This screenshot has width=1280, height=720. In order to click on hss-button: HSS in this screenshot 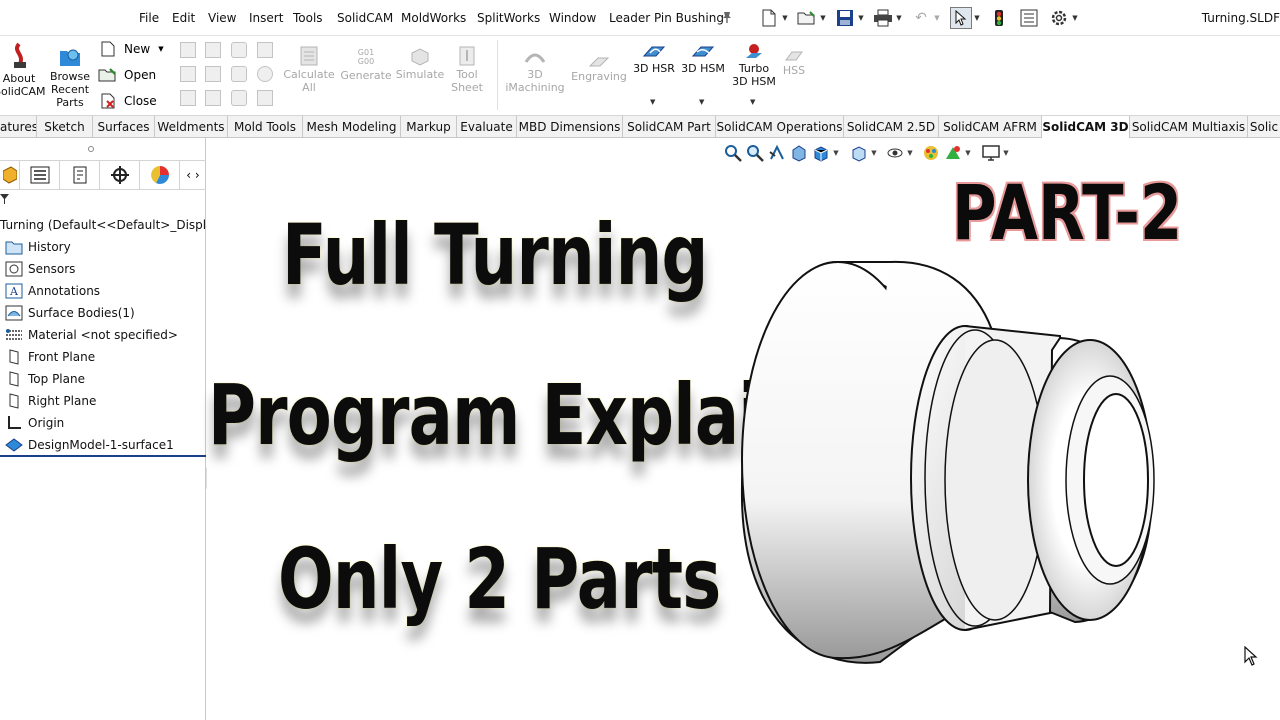, I will do `click(794, 62)`.